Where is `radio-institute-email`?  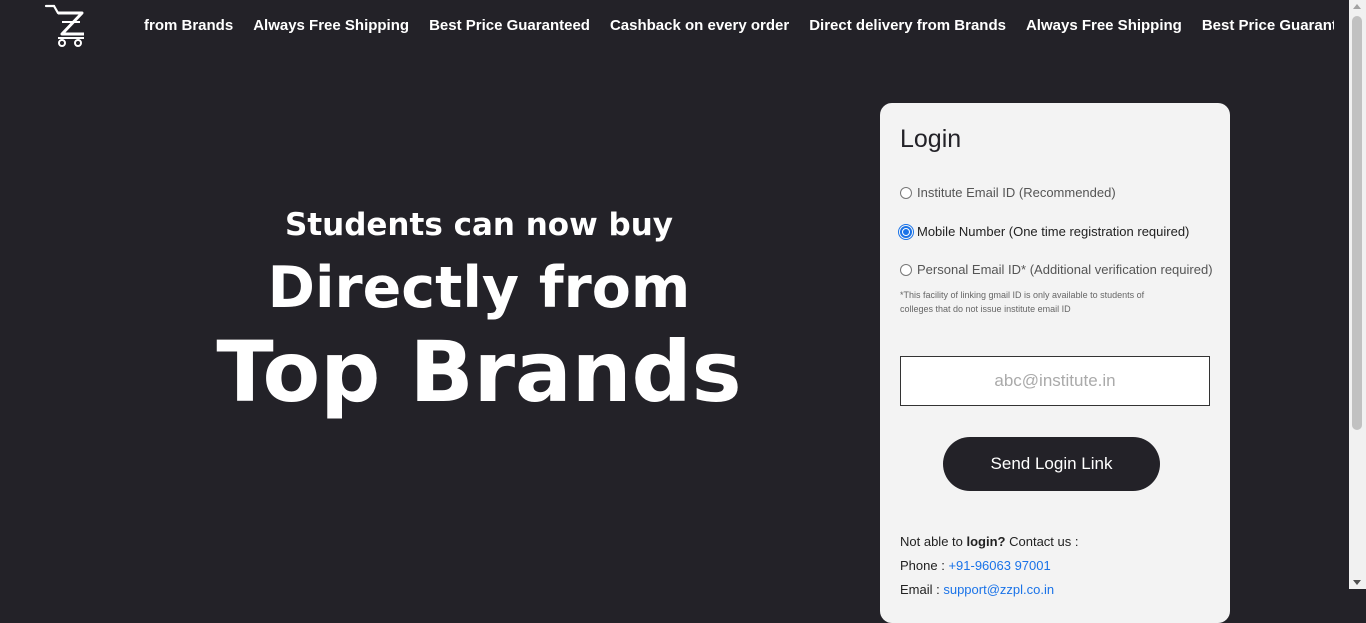 radio-institute-email is located at coordinates (906, 192).